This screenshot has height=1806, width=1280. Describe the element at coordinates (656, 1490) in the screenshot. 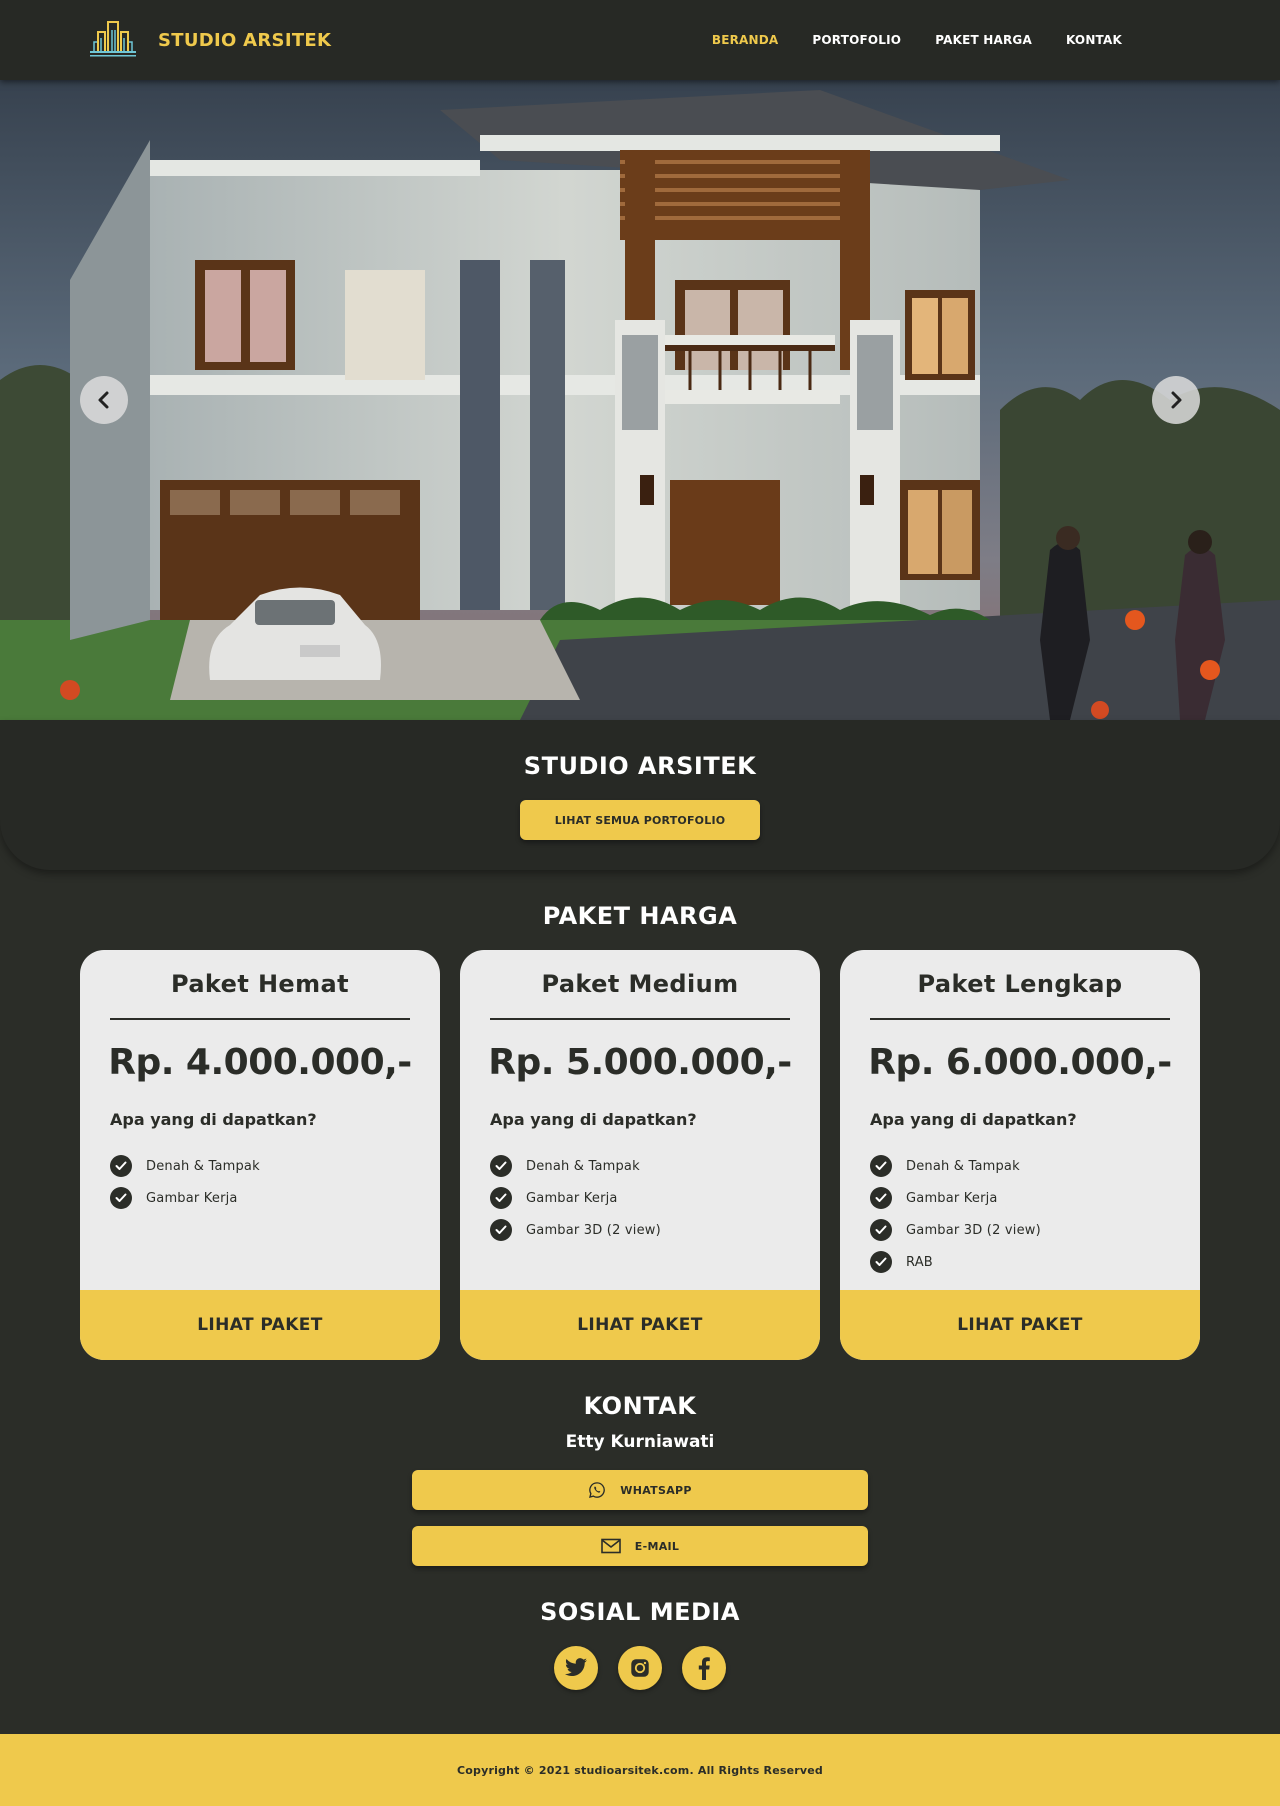

I see `whatsapp-label: WHATSAPP` at that location.